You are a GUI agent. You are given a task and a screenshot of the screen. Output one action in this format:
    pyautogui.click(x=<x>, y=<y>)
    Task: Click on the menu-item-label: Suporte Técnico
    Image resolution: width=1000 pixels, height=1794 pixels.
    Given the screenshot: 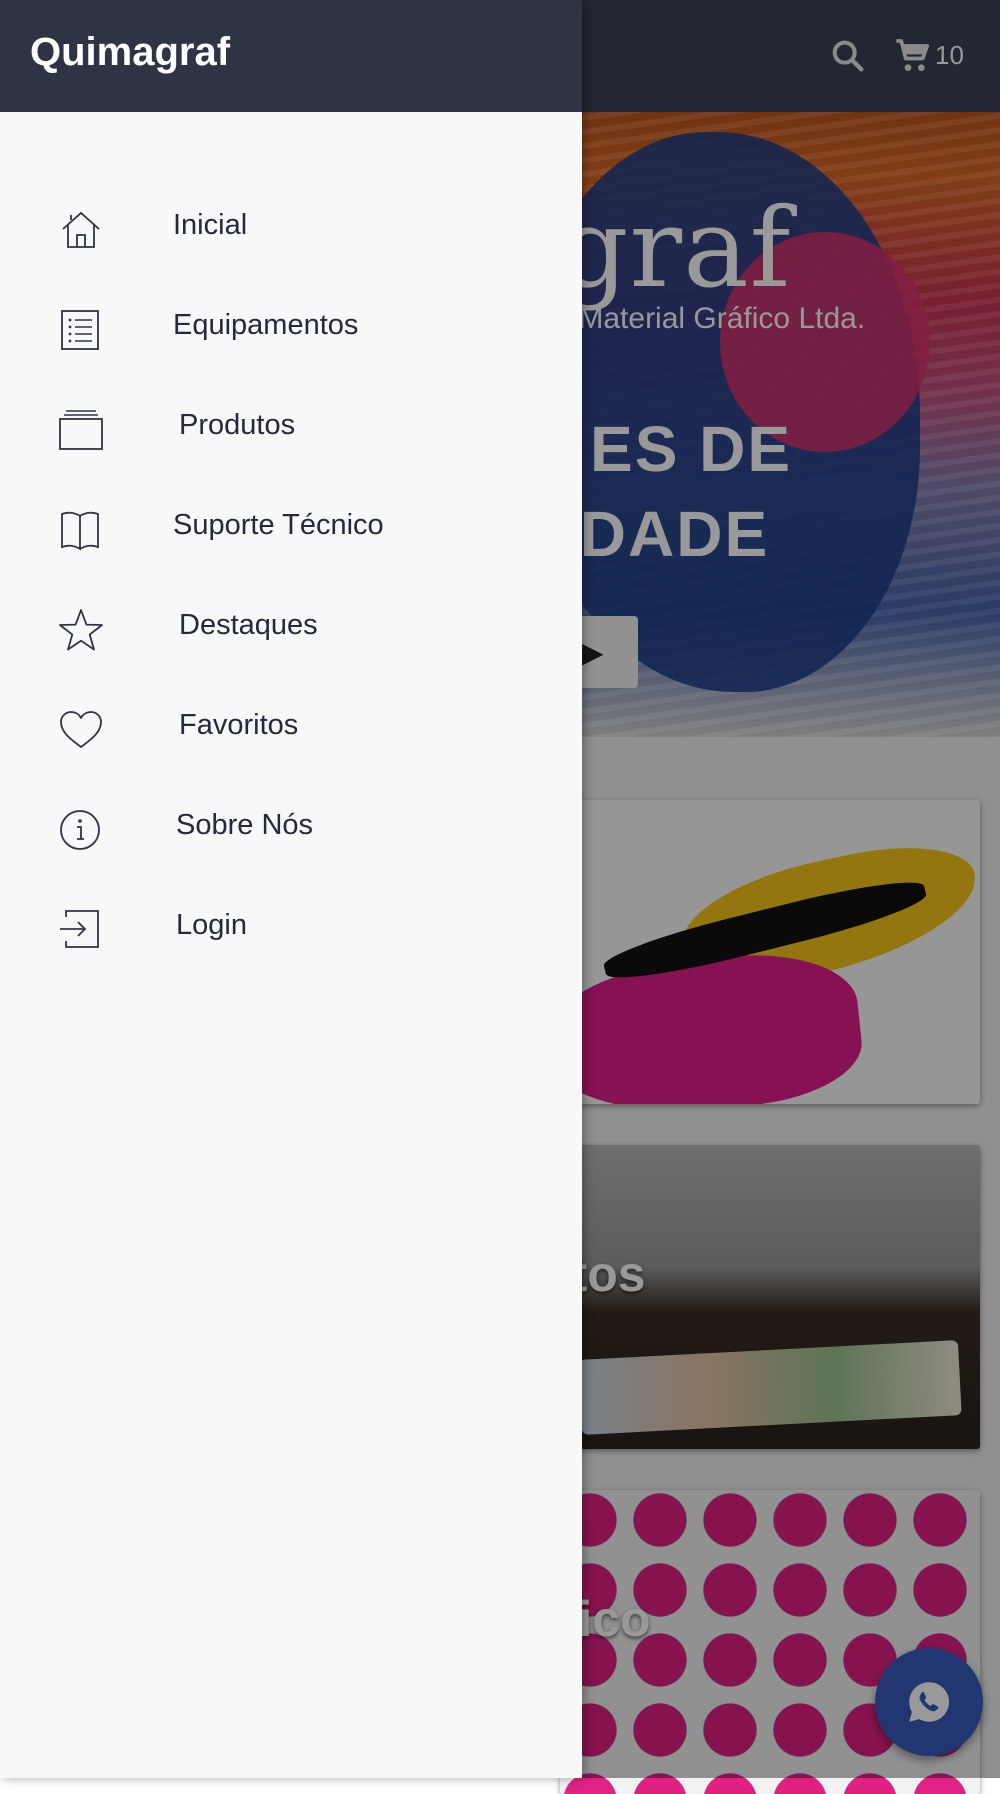 What is the action you would take?
    pyautogui.click(x=278, y=525)
    